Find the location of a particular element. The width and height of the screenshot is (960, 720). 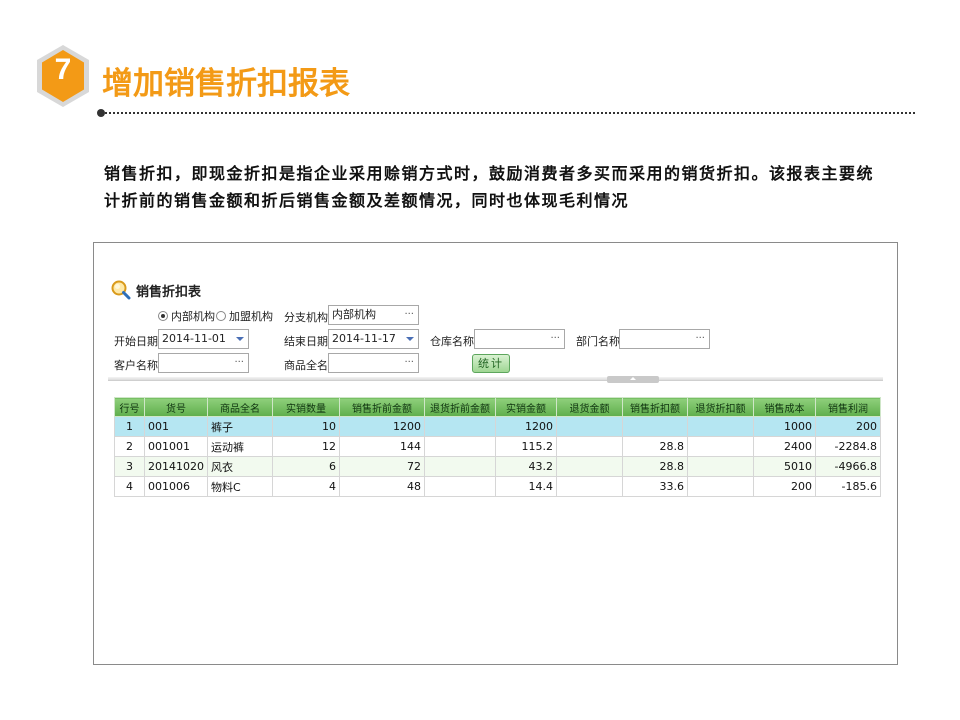

table-cell: 33.6 is located at coordinates (655, 486).